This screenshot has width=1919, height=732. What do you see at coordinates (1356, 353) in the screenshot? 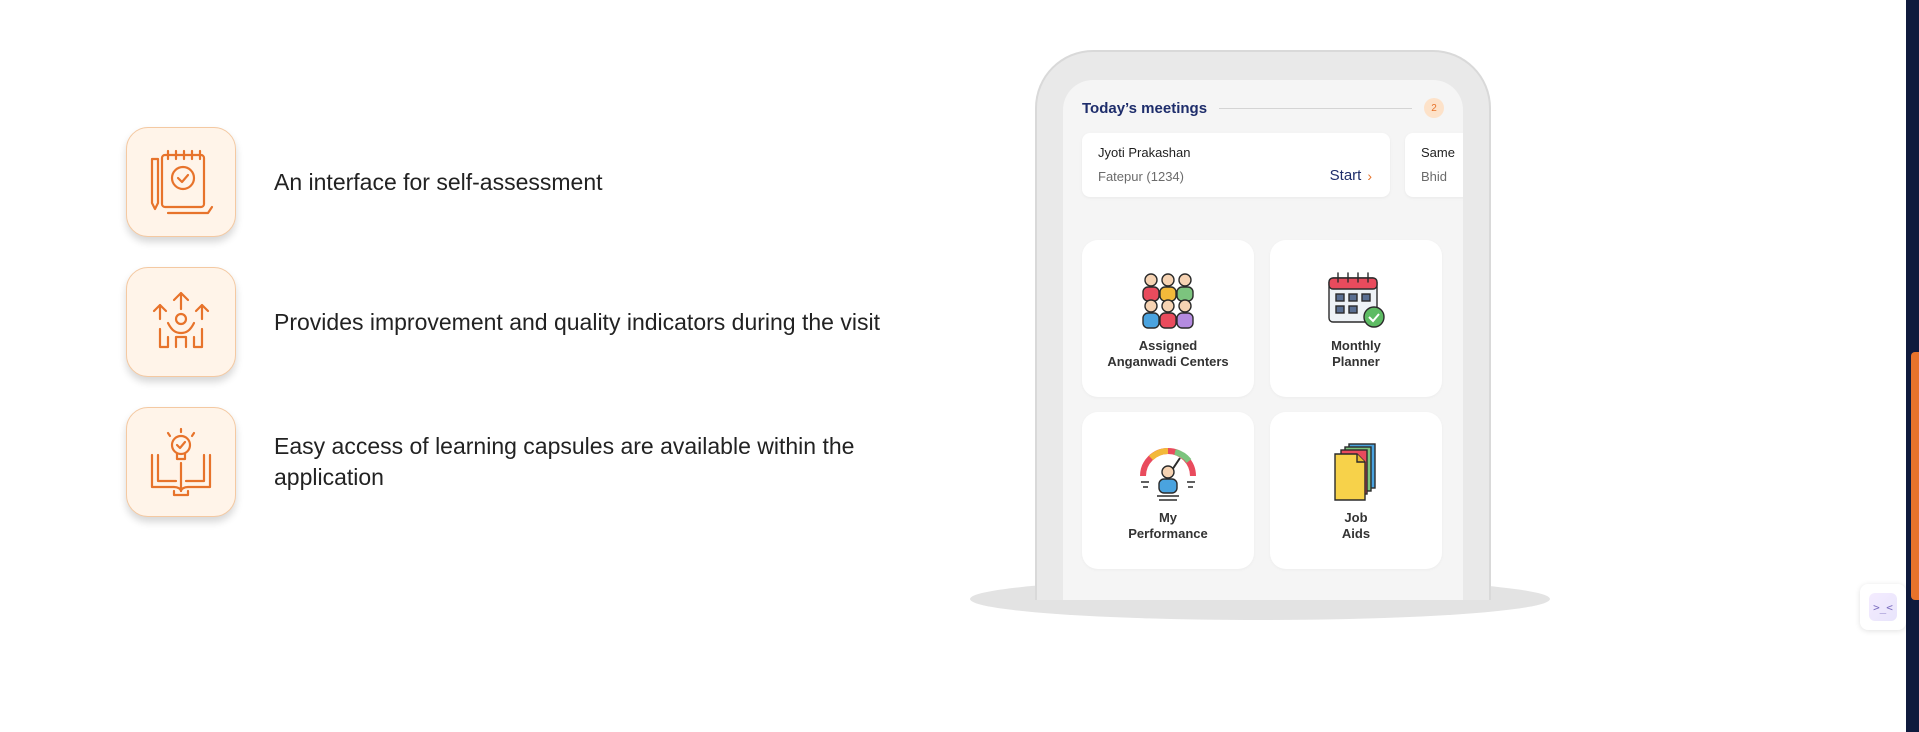
I see `tile-label: Monthly Planner` at bounding box center [1356, 353].